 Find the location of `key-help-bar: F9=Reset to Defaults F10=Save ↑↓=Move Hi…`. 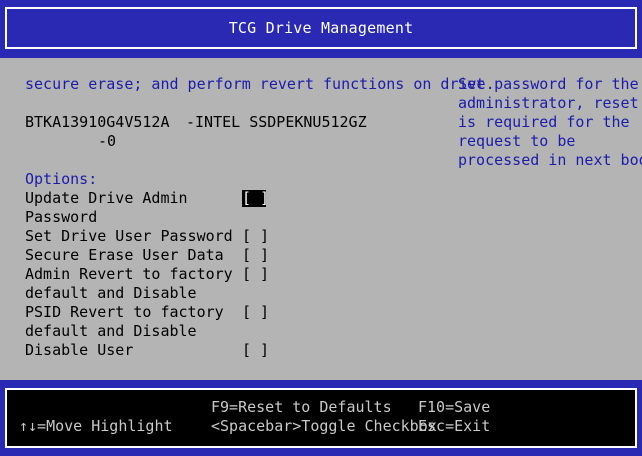

key-help-bar: F9=Reset to Defaults F10=Save ↑↓=Move Hi… is located at coordinates (321, 418).